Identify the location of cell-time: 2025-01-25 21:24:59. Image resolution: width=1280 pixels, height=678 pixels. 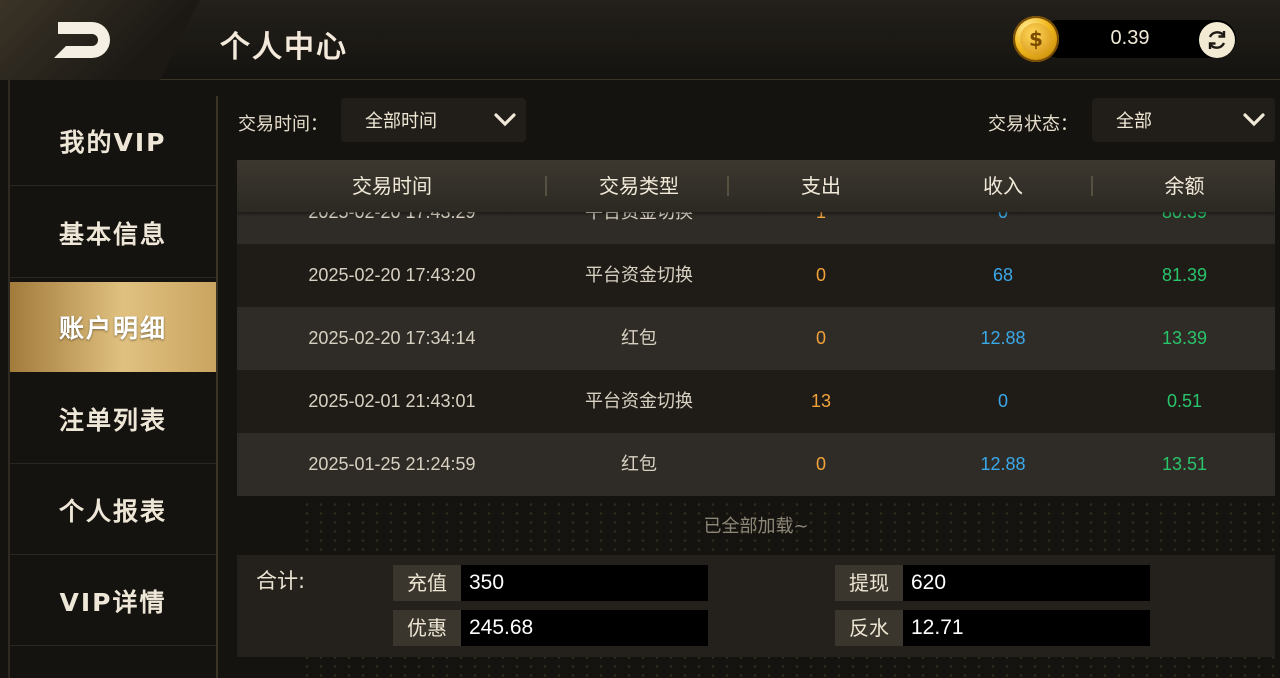
(392, 464).